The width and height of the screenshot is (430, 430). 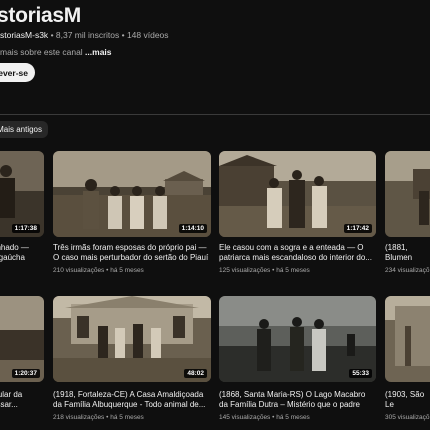 I want to click on channel-description: mais sobre este canal ...mais, so click(x=56, y=52).